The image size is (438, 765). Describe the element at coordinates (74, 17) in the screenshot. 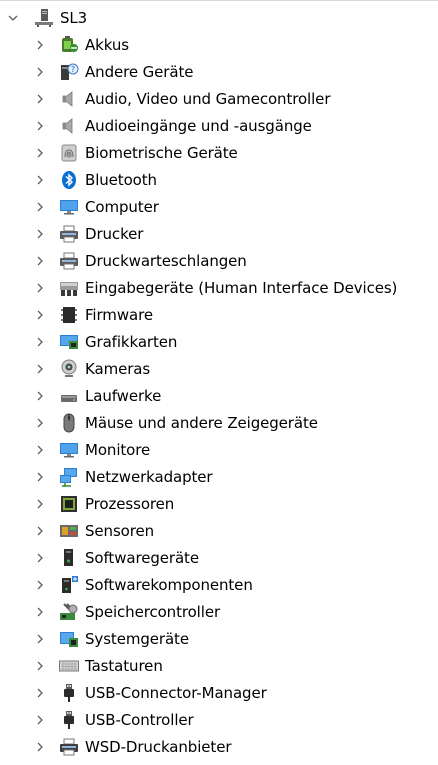

I see `tree-root-label: SL3` at that location.